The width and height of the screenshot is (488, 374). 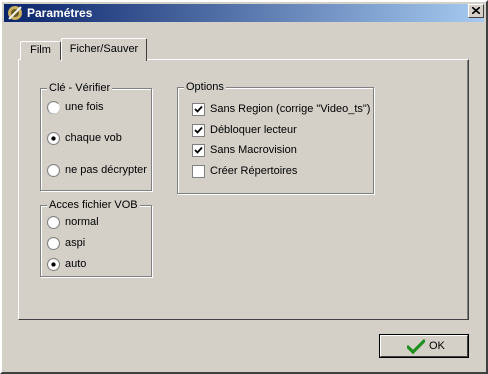 What do you see at coordinates (416, 347) in the screenshot?
I see `check-icon` at bounding box center [416, 347].